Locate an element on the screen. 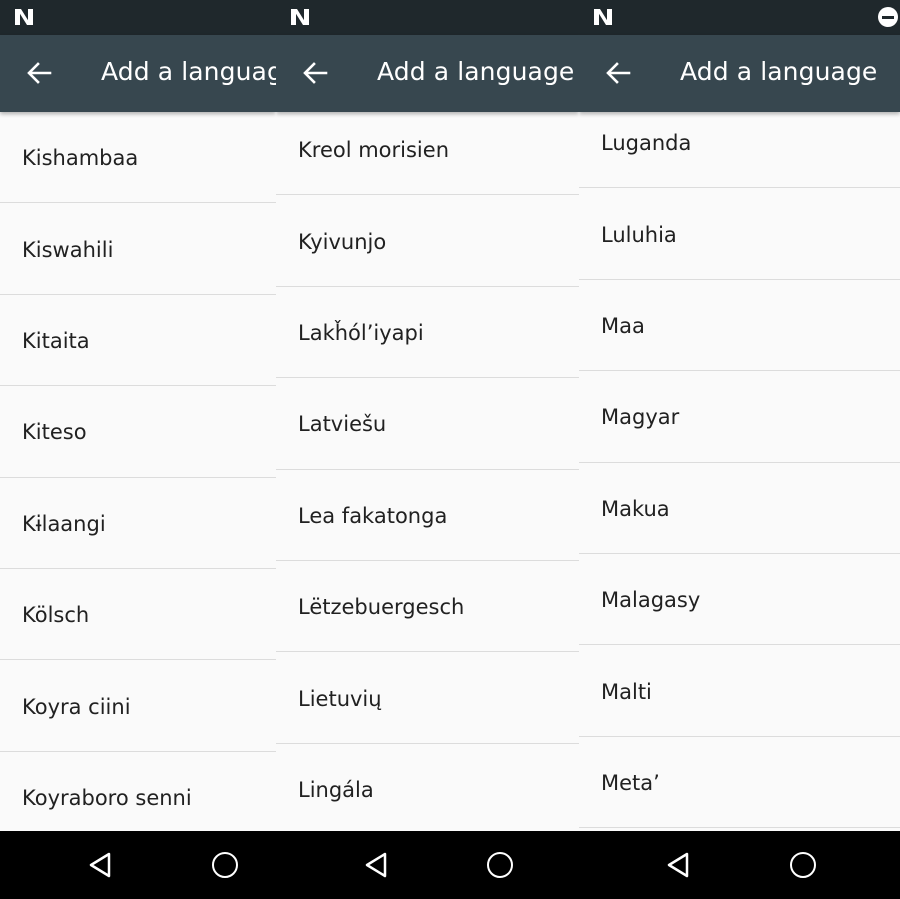 This screenshot has width=900, height=899. language-name: Makua is located at coordinates (635, 508).